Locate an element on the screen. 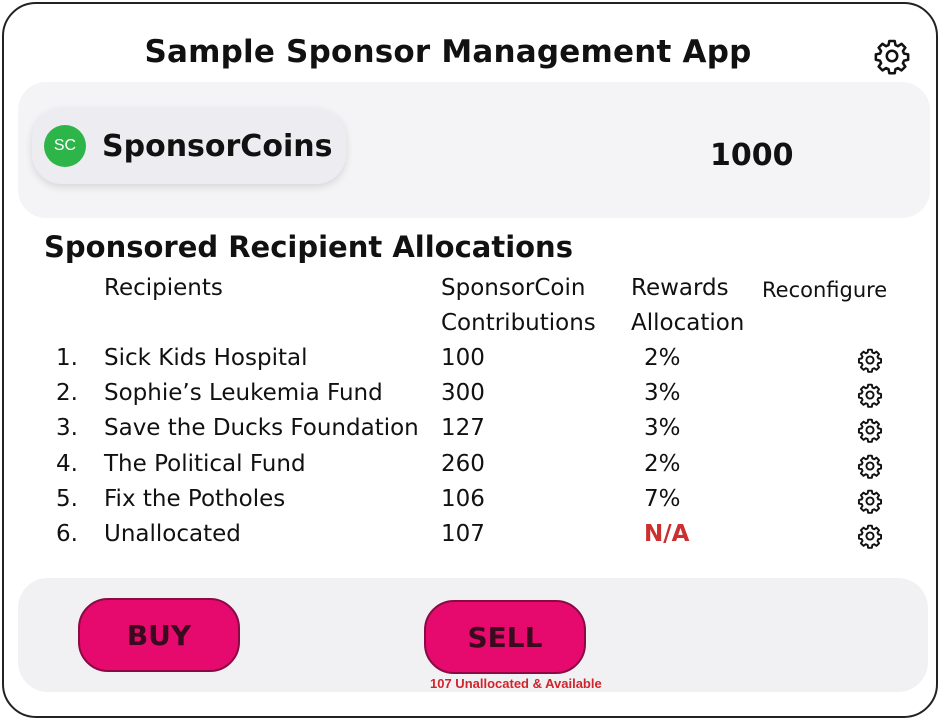 The width and height of the screenshot is (948, 725). contribution-value: 127 is located at coordinates (463, 428).